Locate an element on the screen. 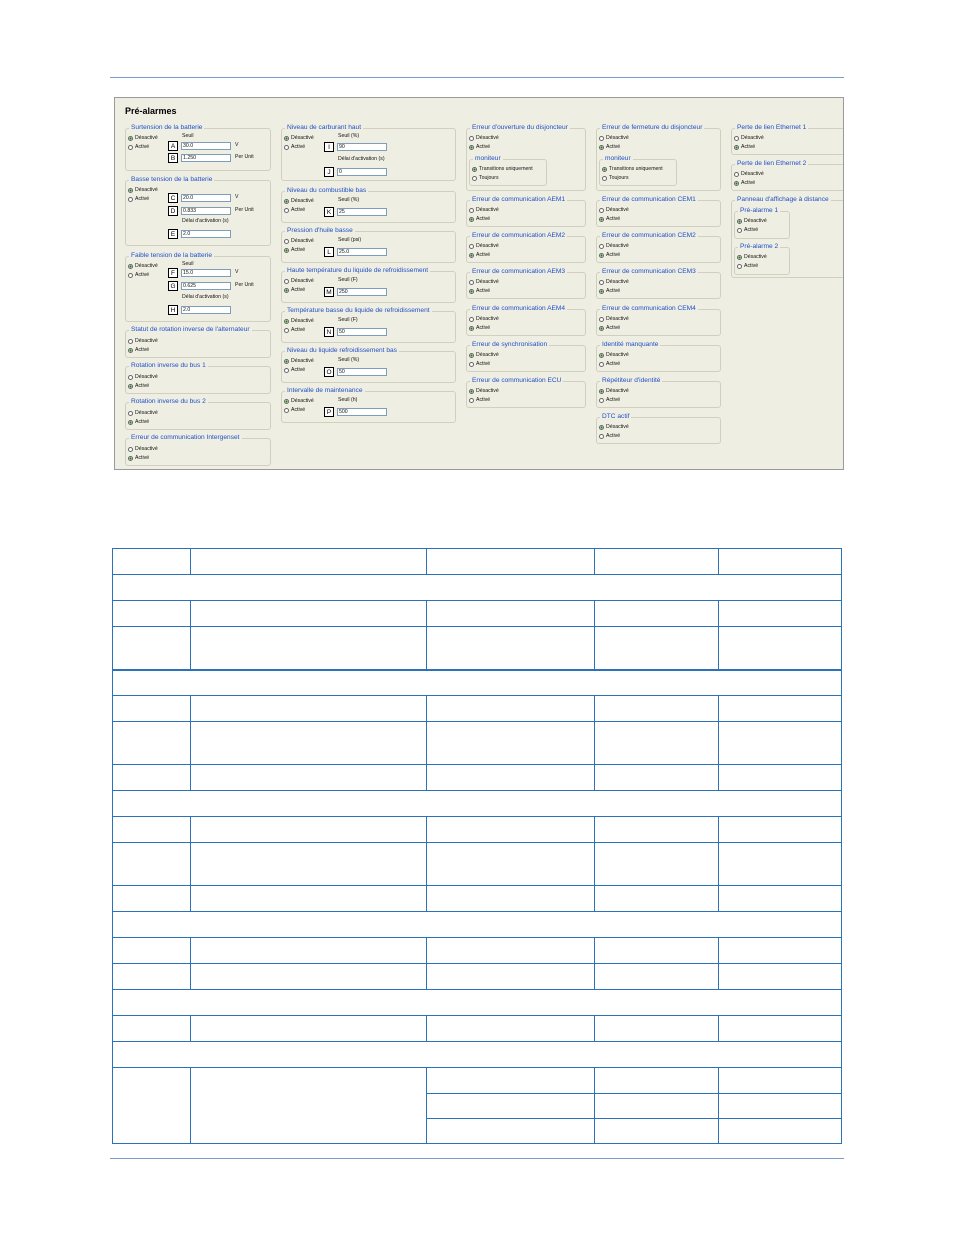  input-a: 30.0 is located at coordinates (206, 146).